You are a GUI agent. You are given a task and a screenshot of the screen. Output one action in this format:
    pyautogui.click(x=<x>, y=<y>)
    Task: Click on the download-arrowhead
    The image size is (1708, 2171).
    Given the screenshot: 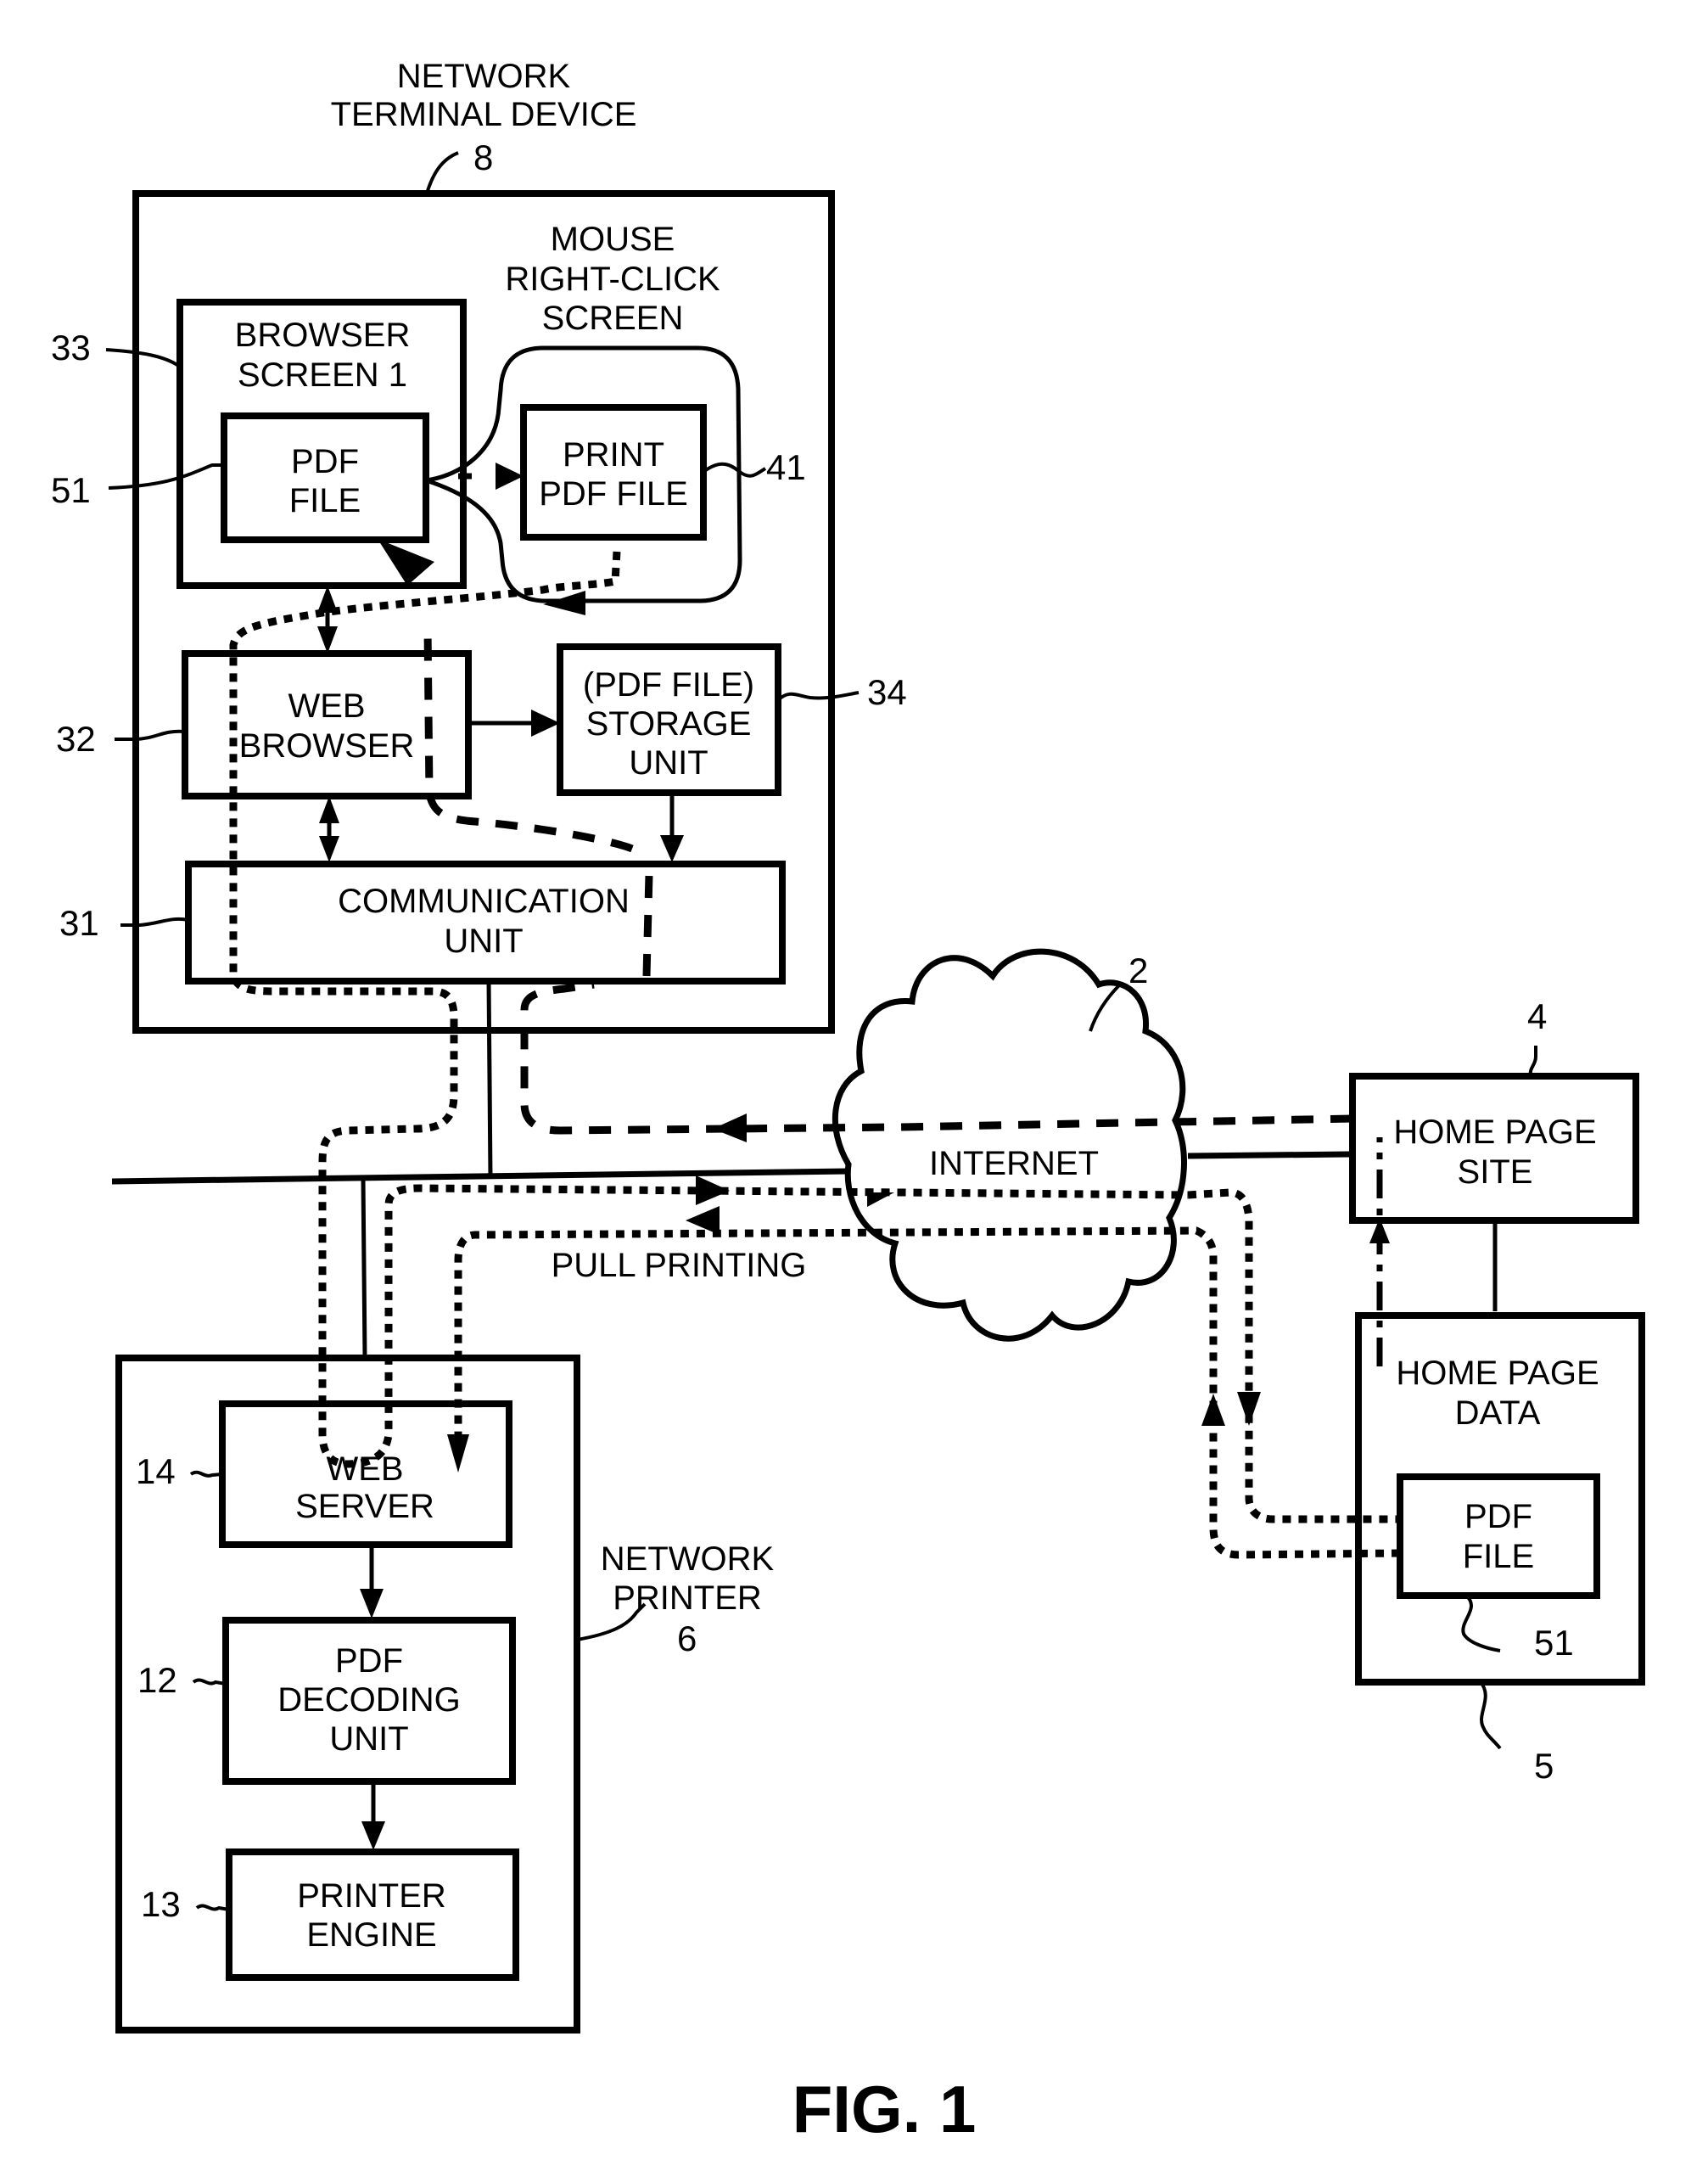 What is the action you would take?
    pyautogui.click(x=730, y=1128)
    